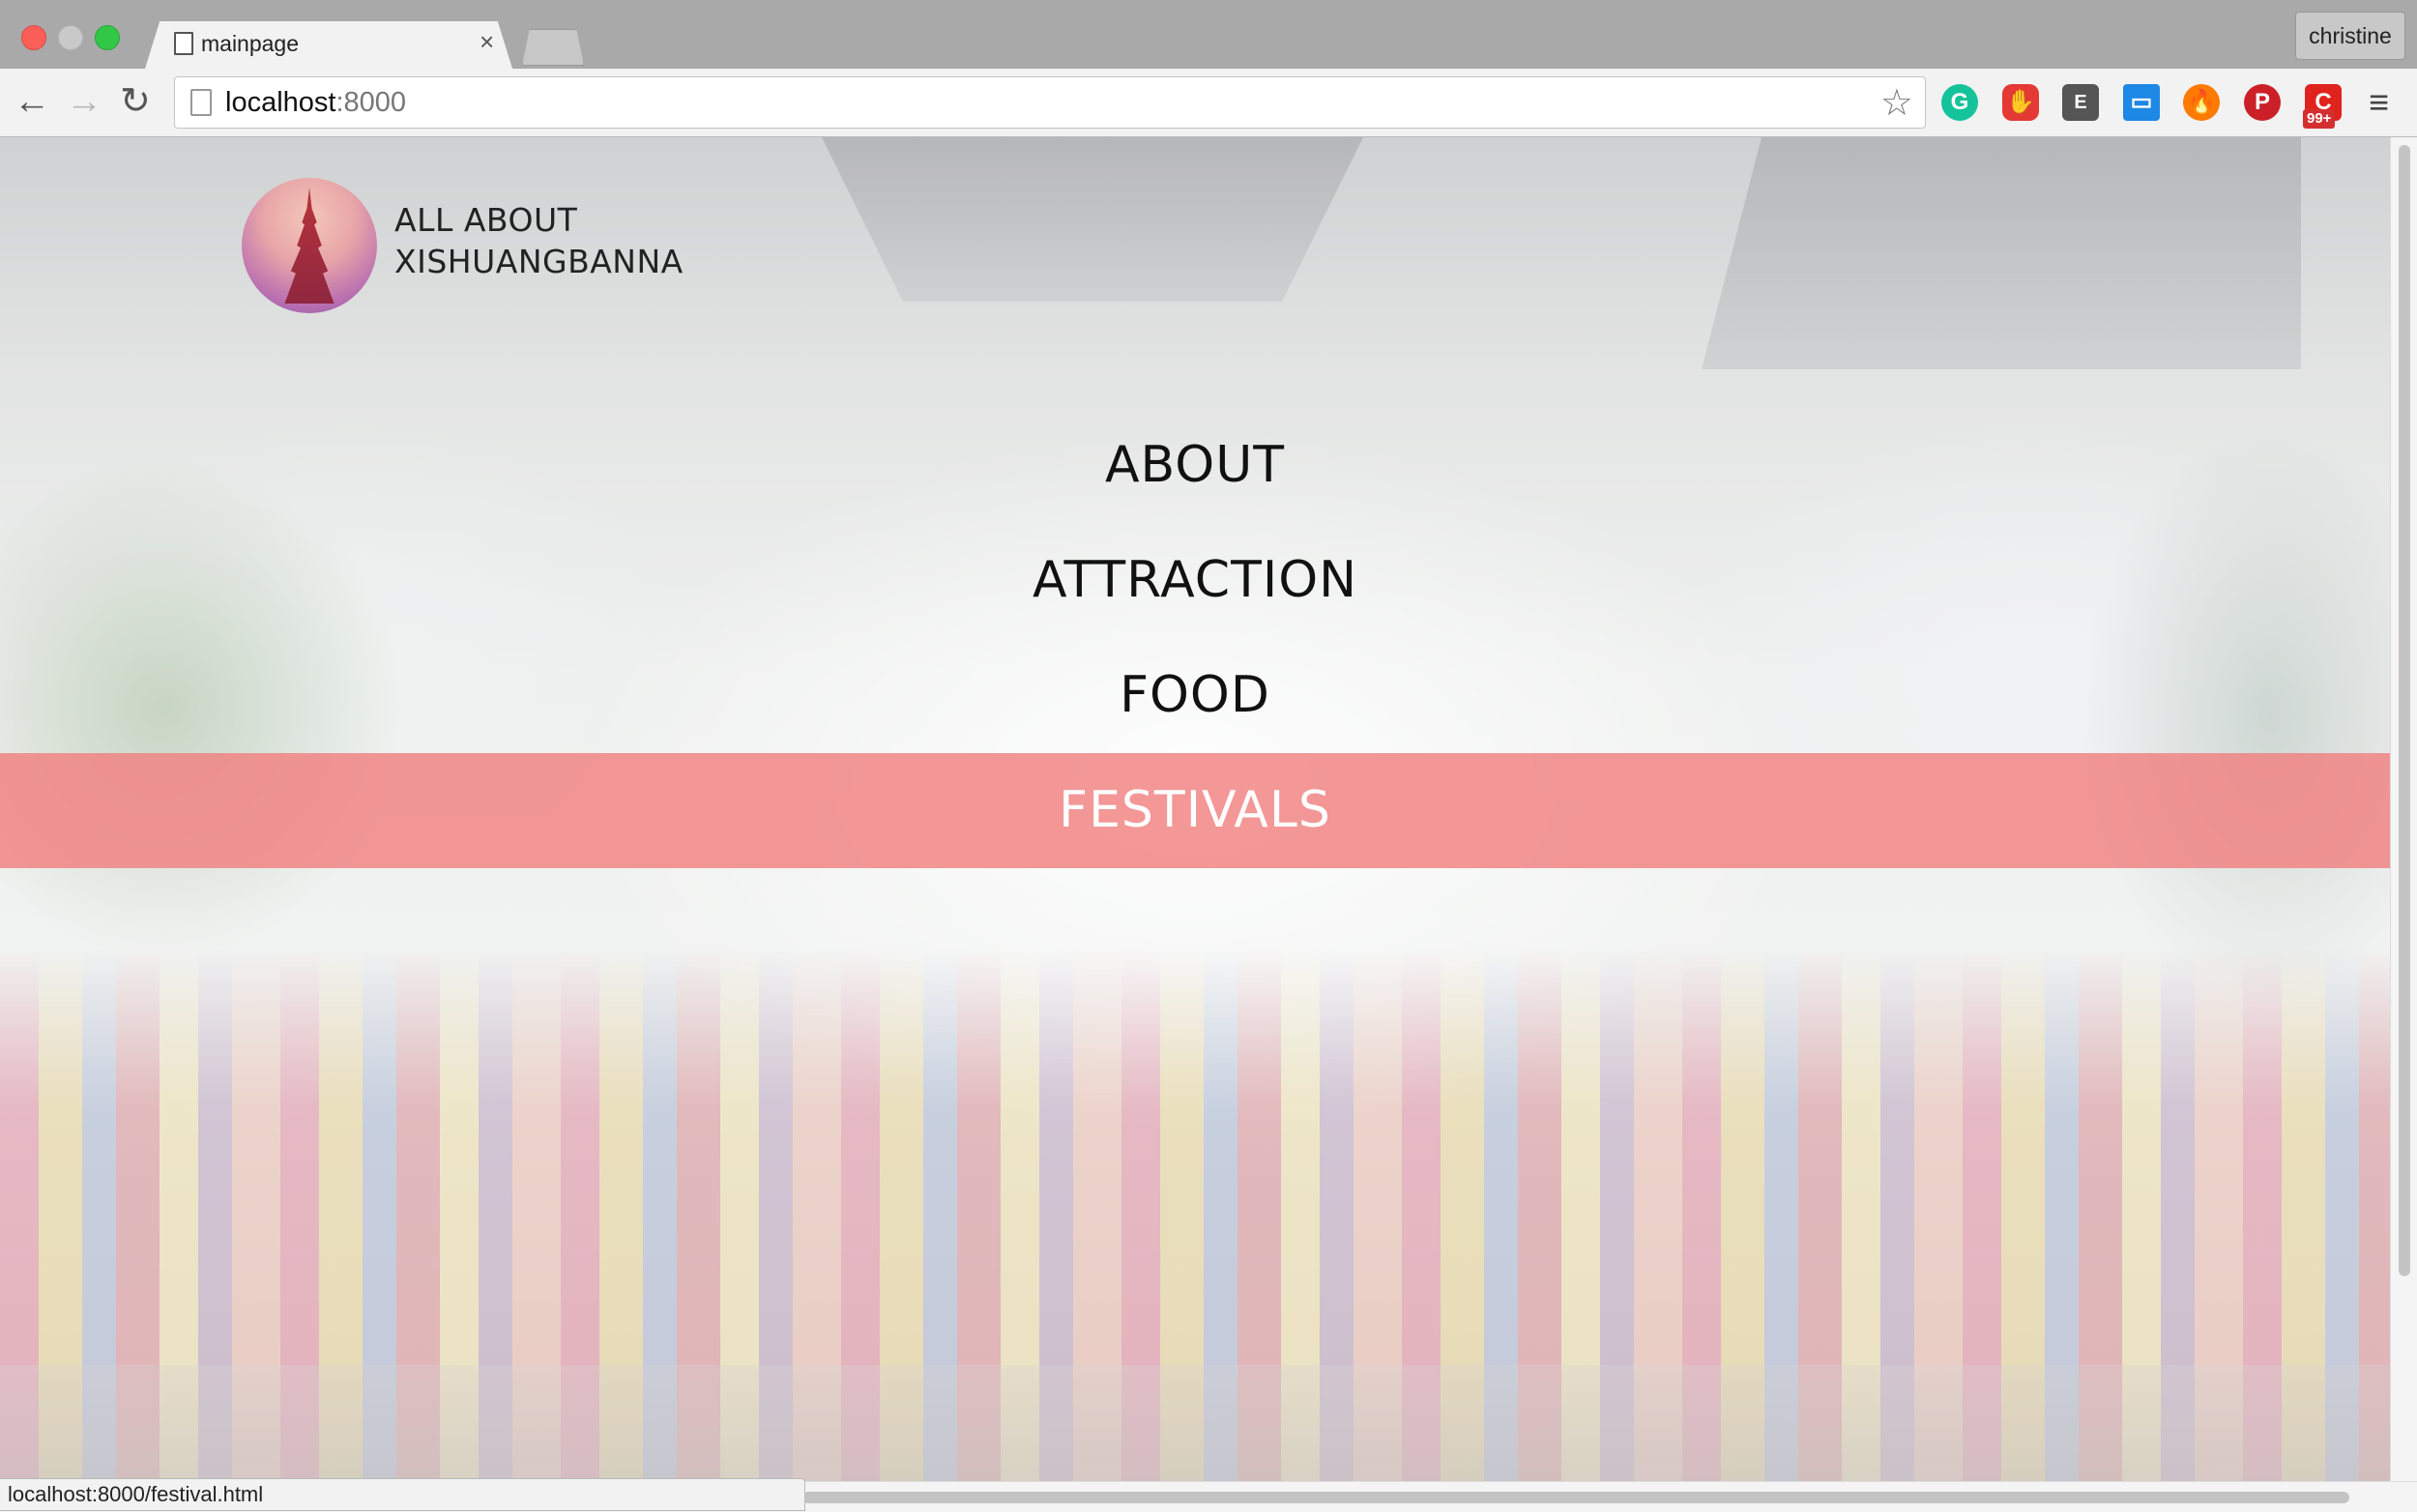 The image size is (2417, 1512). I want to click on evernote-extension-icon: E, so click(2080, 102).